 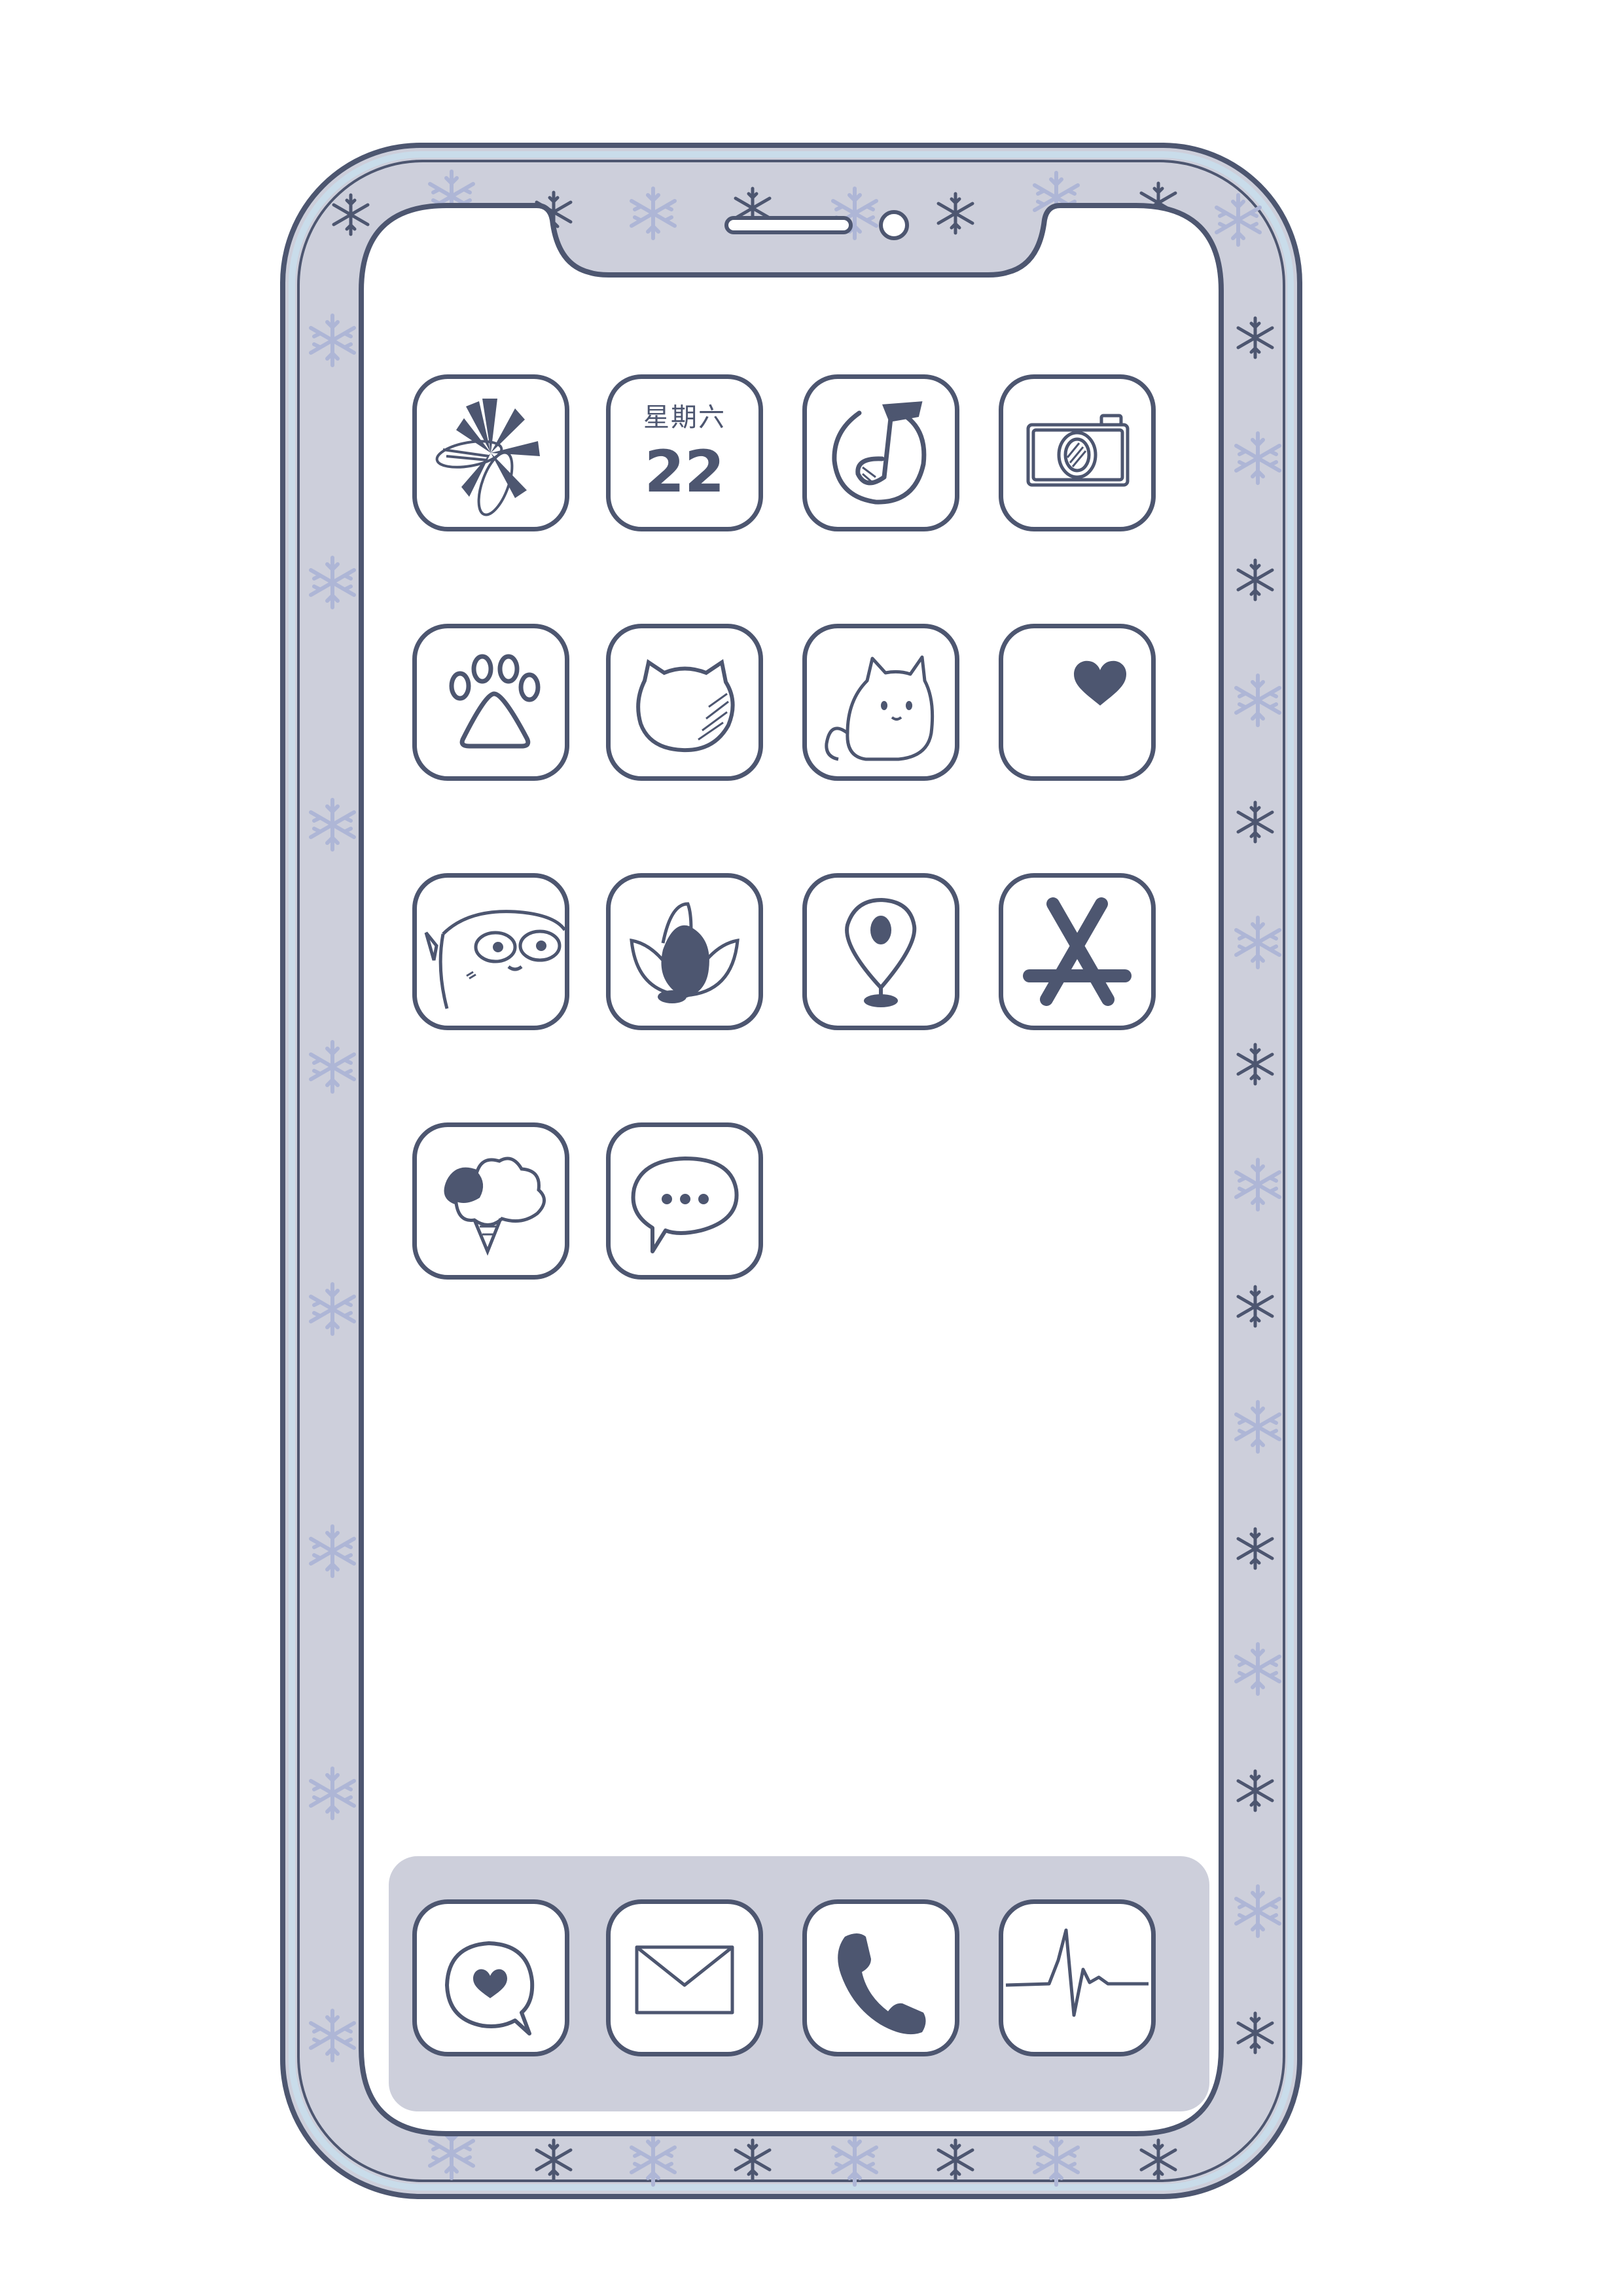 I want to click on app-cartoon-face, so click(x=490, y=951).